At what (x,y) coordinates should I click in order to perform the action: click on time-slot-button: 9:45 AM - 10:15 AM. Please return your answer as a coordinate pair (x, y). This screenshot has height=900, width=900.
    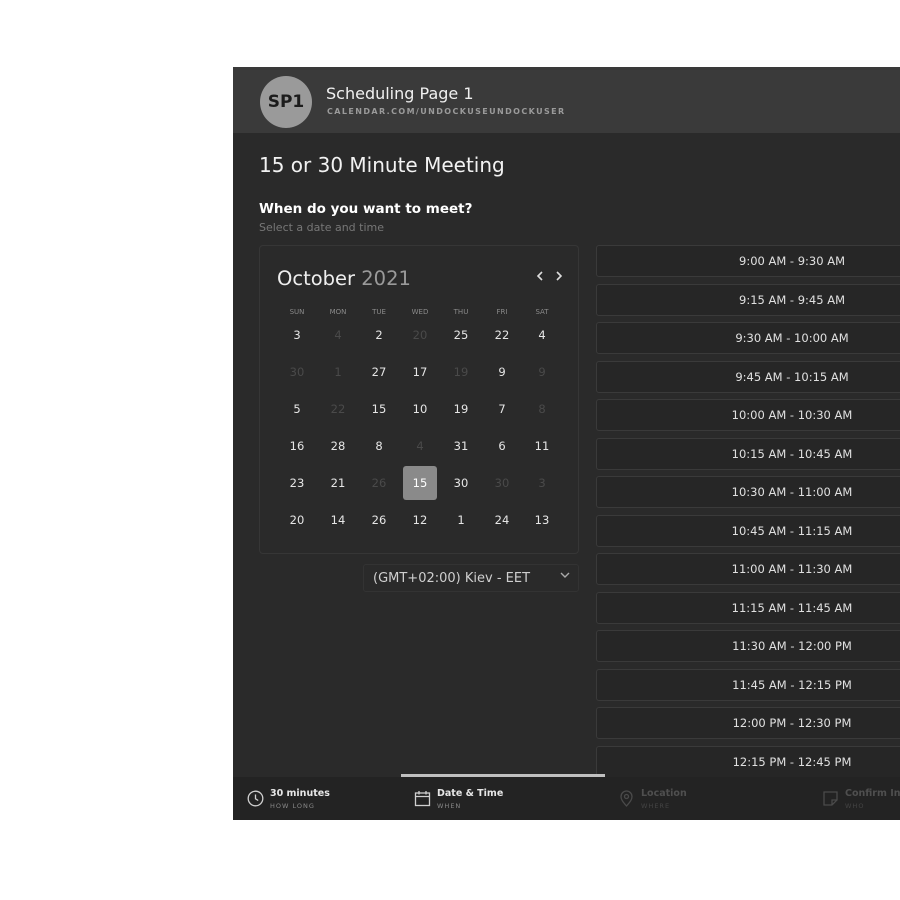
    Looking at the image, I should click on (748, 377).